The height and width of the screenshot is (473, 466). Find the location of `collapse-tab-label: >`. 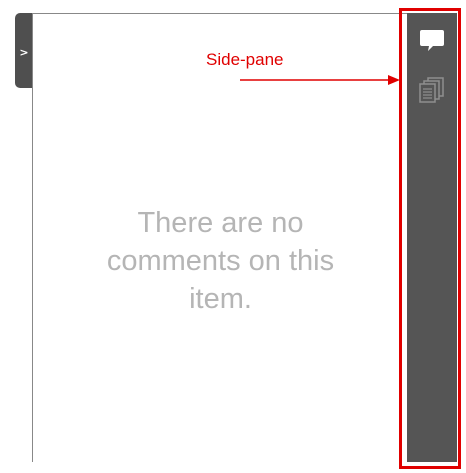

collapse-tab-label: > is located at coordinates (24, 52).